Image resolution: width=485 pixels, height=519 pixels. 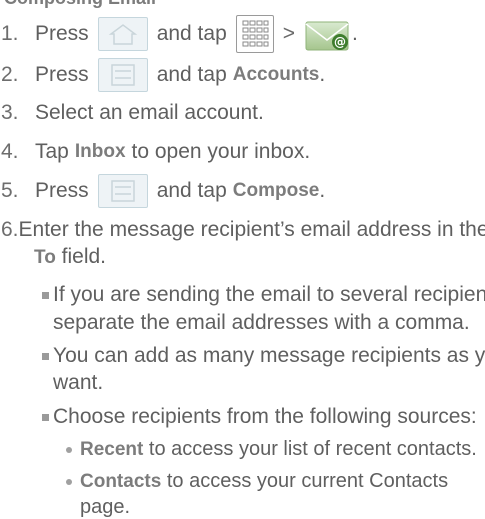 What do you see at coordinates (10, 151) in the screenshot?
I see `step-number: 4.` at bounding box center [10, 151].